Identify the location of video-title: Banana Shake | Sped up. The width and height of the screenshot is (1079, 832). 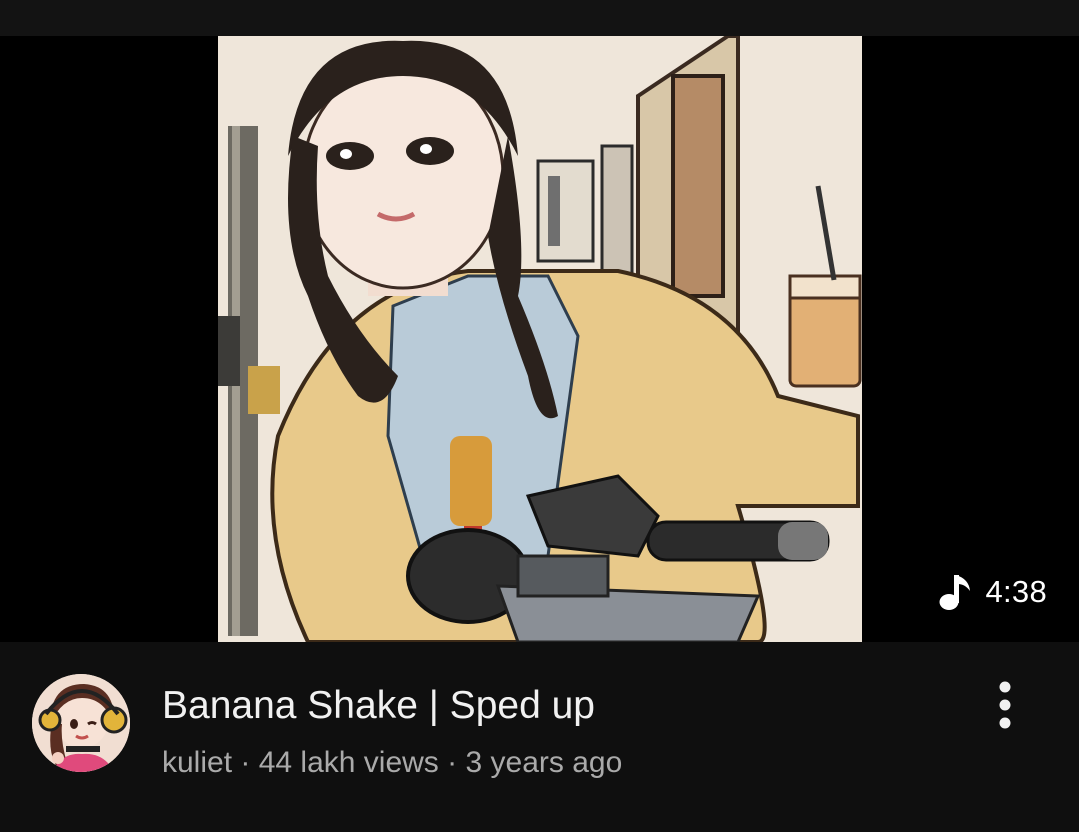
(378, 706).